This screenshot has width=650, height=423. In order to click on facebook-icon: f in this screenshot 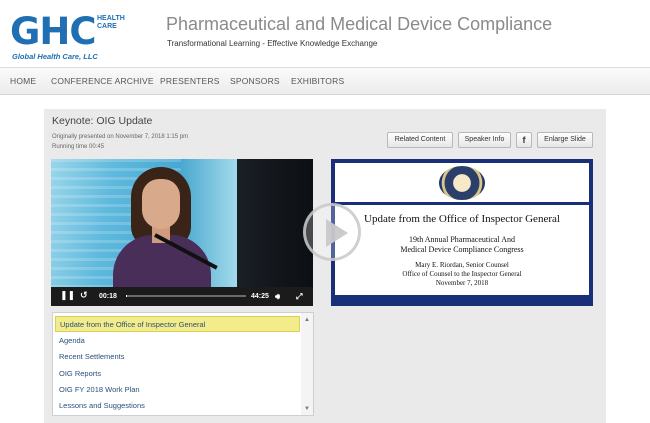, I will do `click(524, 140)`.